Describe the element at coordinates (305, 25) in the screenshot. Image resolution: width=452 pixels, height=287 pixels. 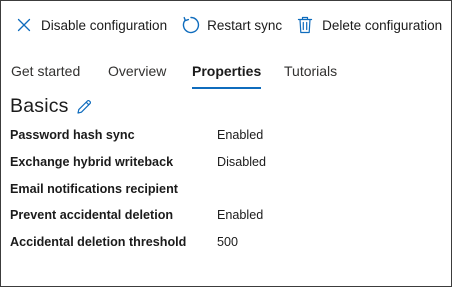
I see `trash-icon` at that location.